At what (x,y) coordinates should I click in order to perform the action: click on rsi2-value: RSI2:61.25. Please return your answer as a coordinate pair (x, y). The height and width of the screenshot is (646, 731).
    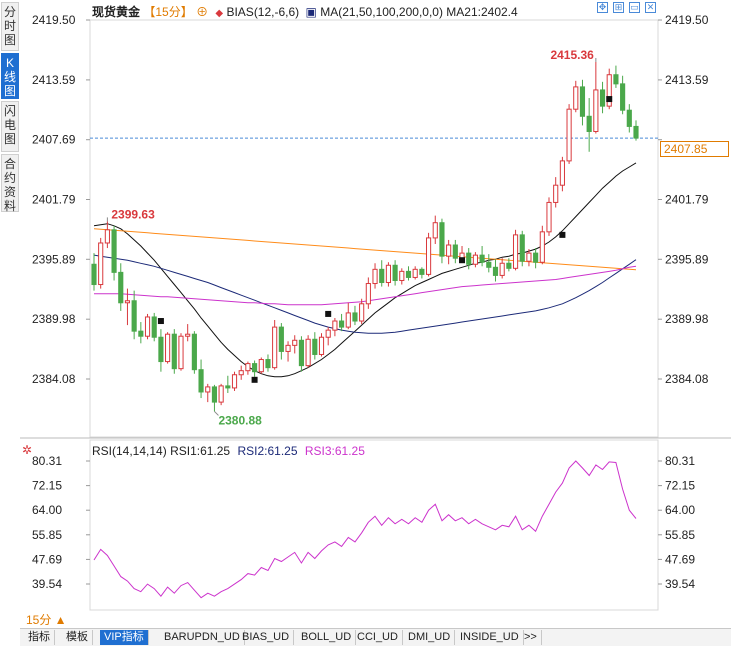
    Looking at the image, I should click on (267, 451).